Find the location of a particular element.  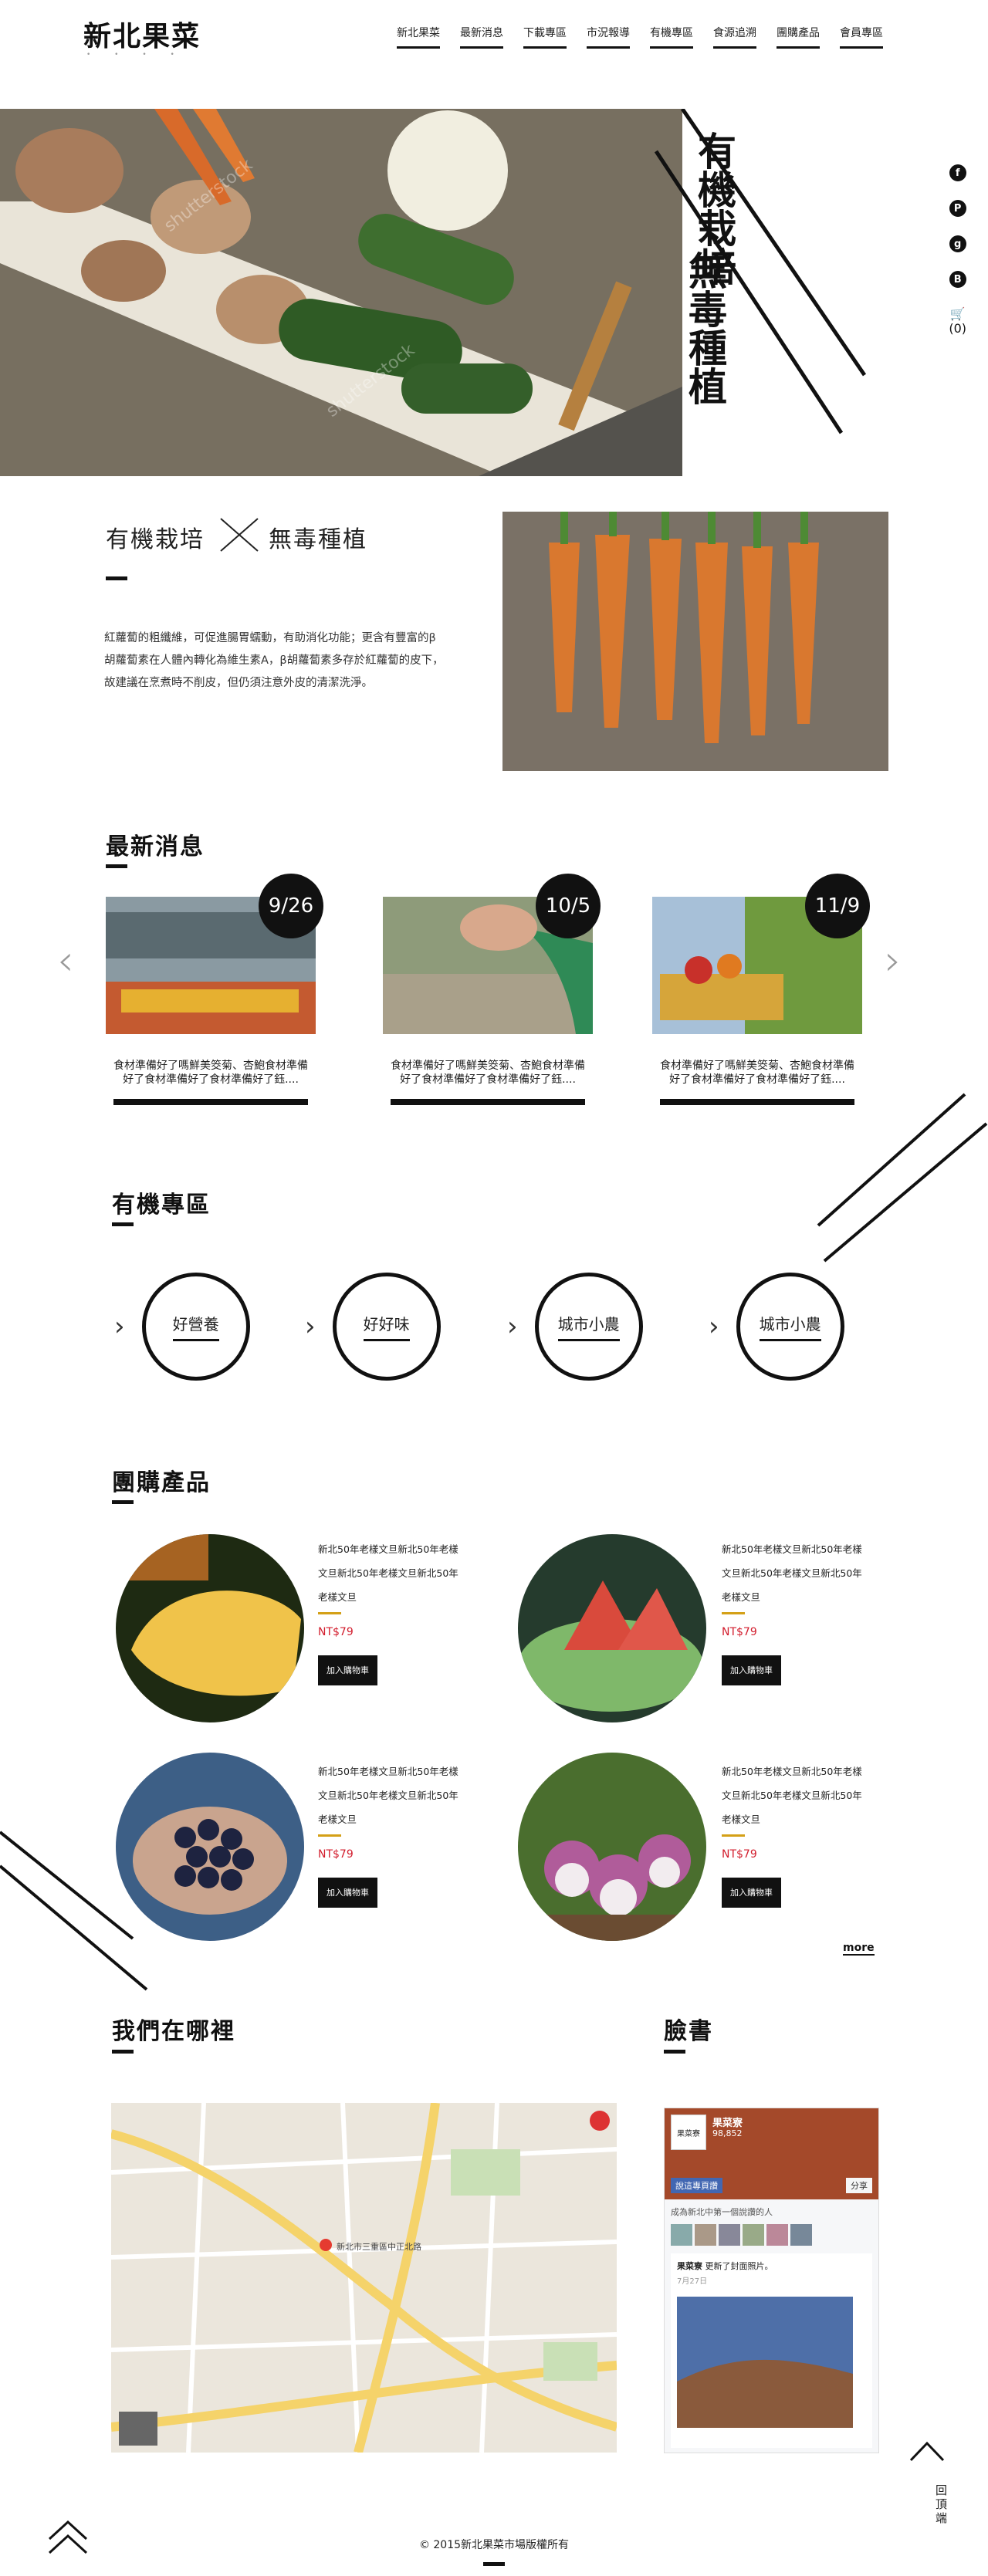

cross-icon is located at coordinates (239, 535).